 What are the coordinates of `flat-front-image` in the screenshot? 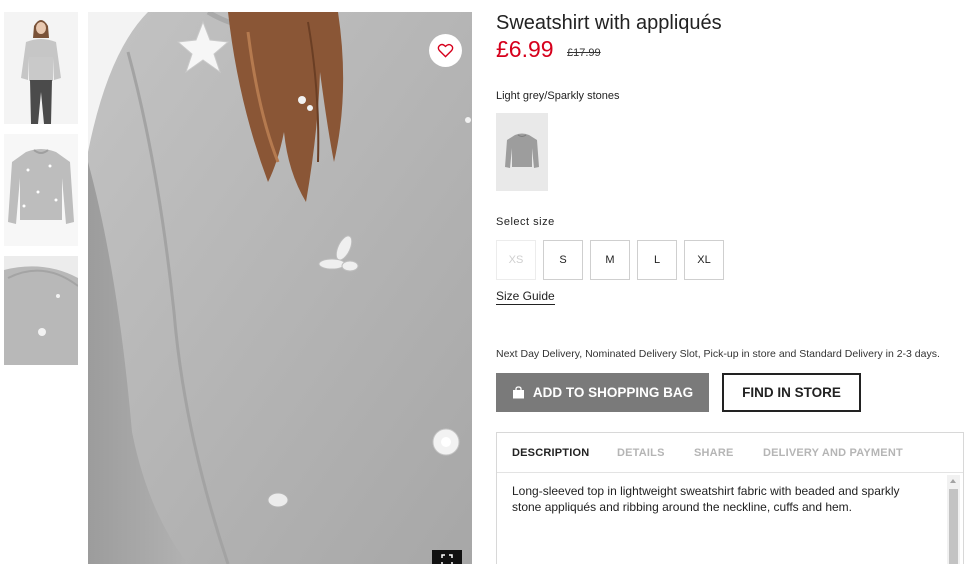 It's located at (41, 190).